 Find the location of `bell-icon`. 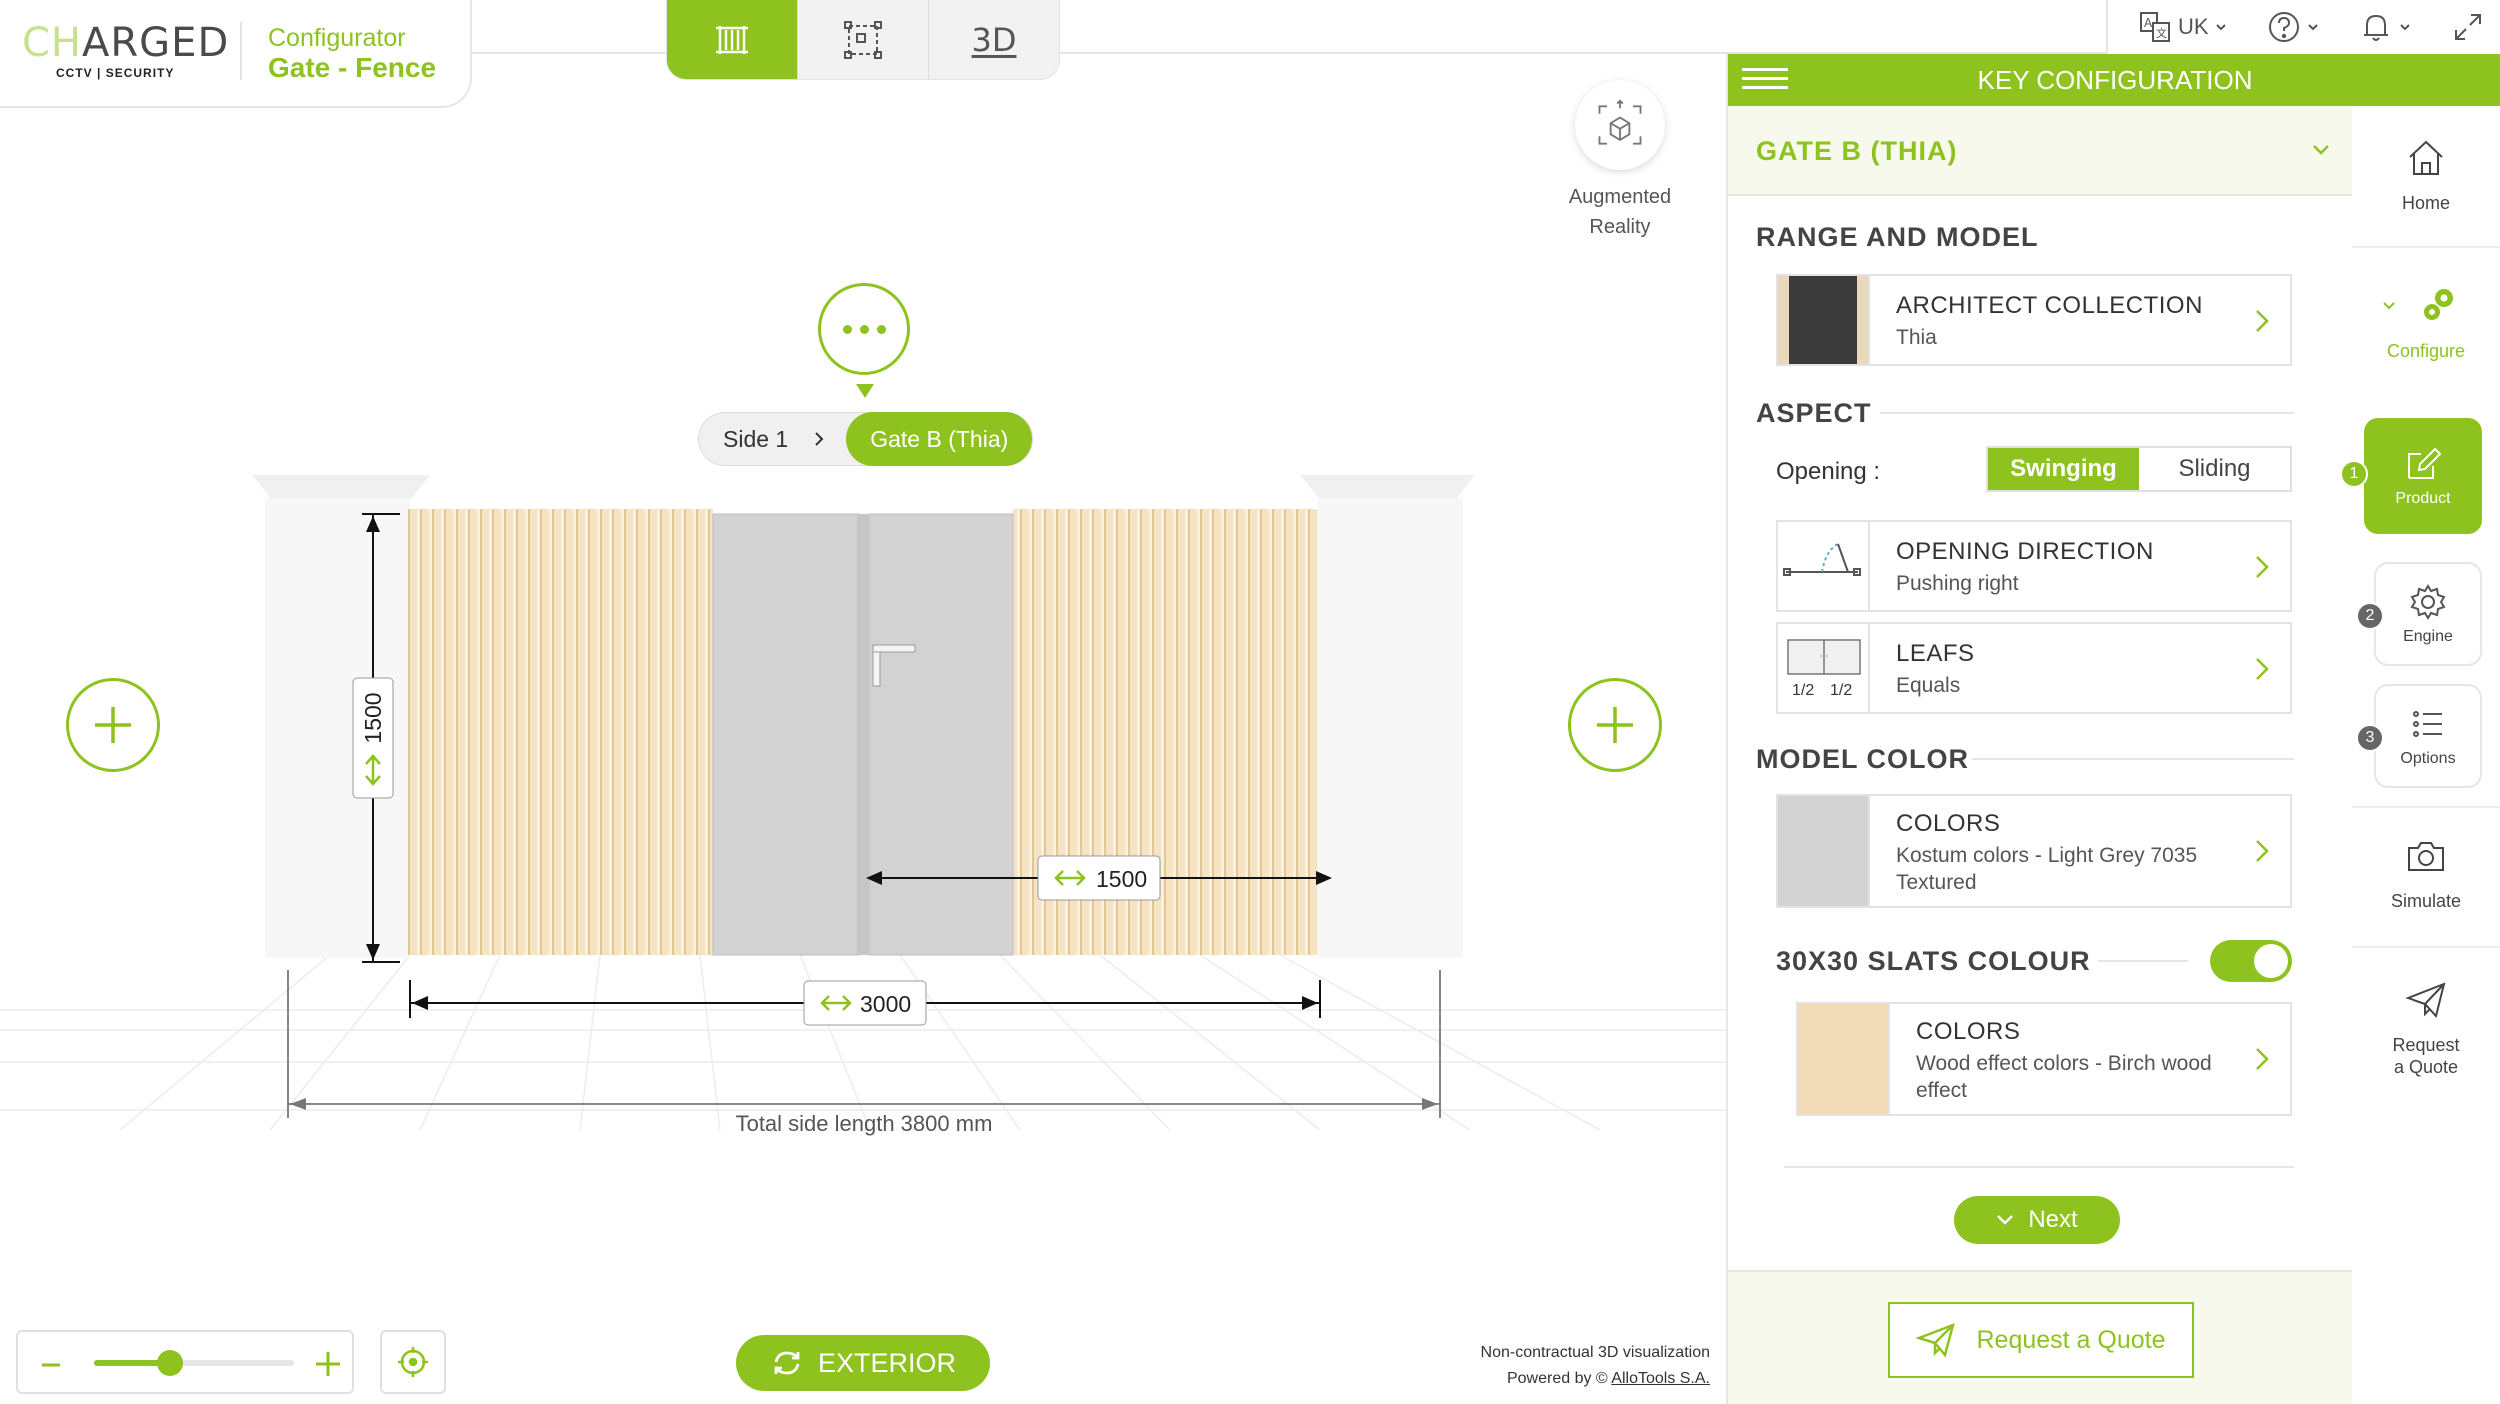

bell-icon is located at coordinates (2375, 27).